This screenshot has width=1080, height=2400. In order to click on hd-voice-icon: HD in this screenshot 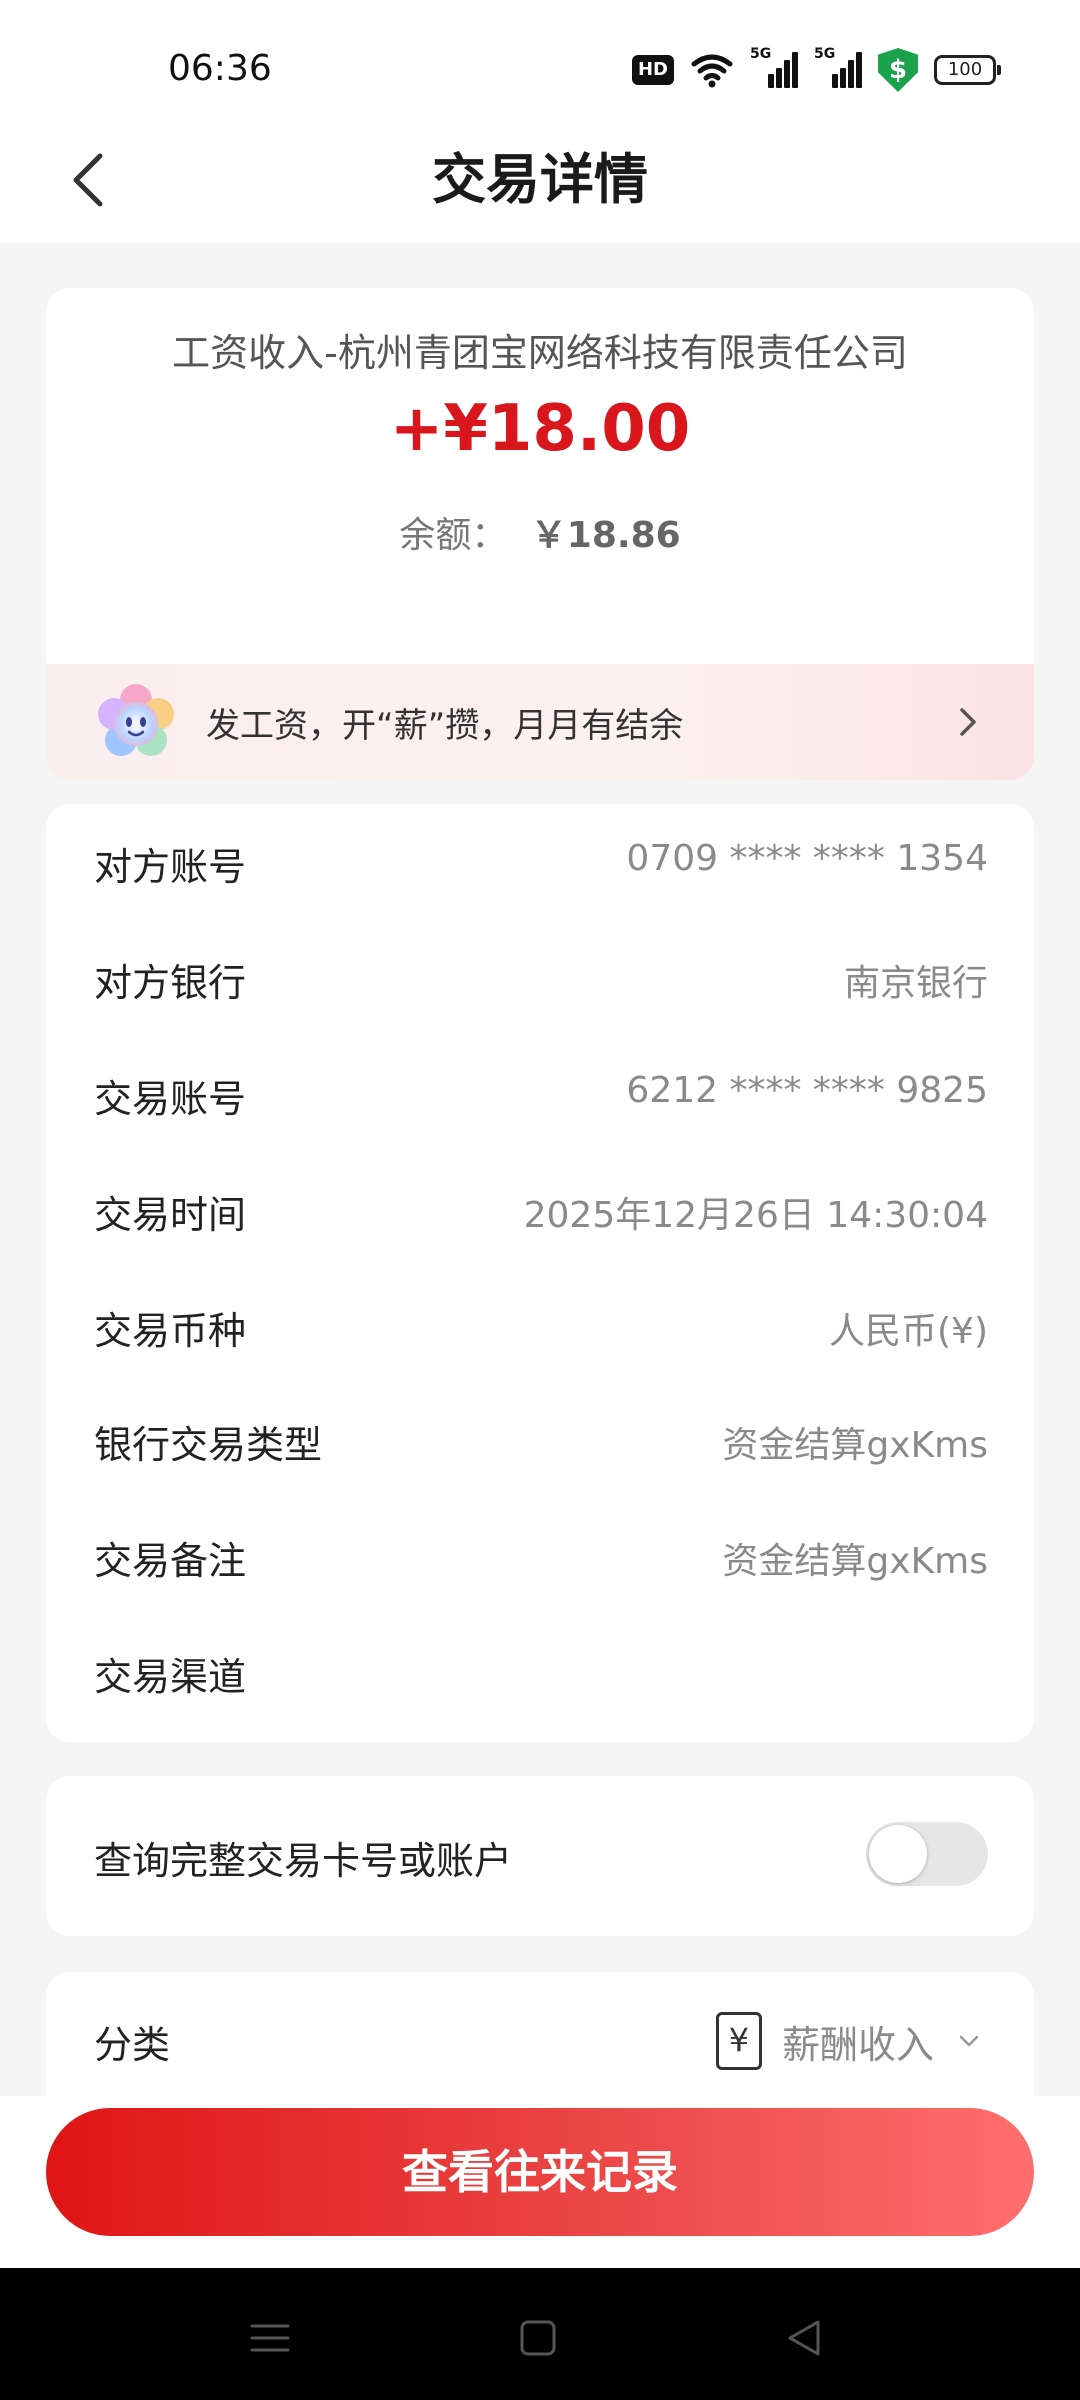, I will do `click(652, 70)`.